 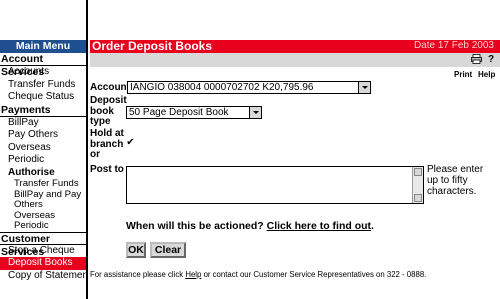 I want to click on sidebar-item-overseas: Overseas, so click(x=43, y=148).